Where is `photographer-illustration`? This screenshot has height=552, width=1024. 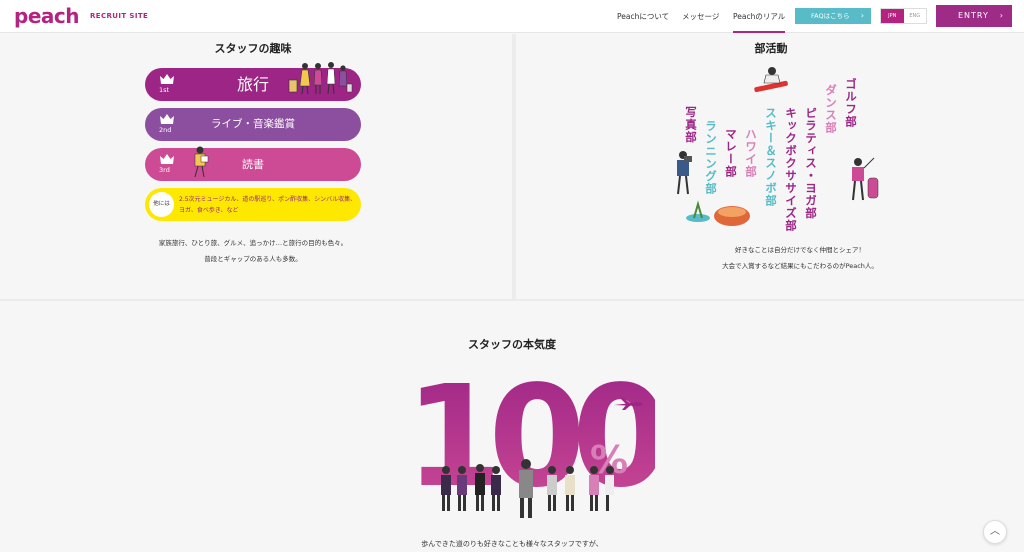 photographer-illustration is located at coordinates (684, 173).